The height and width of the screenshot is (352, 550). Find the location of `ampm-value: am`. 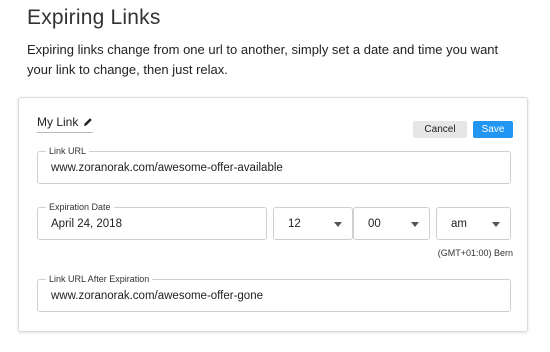

ampm-value: am is located at coordinates (459, 224).